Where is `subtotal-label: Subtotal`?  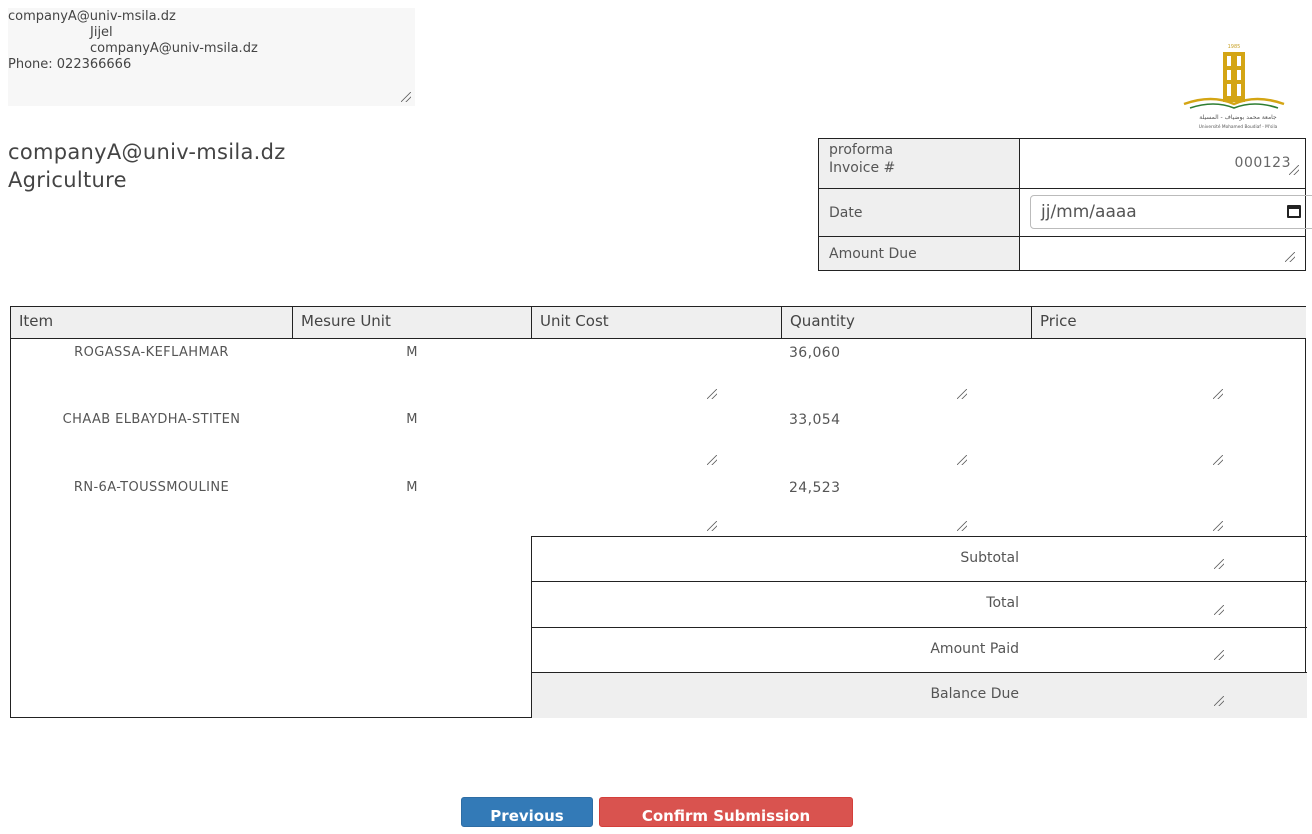
subtotal-label: Subtotal is located at coordinates (989, 558).